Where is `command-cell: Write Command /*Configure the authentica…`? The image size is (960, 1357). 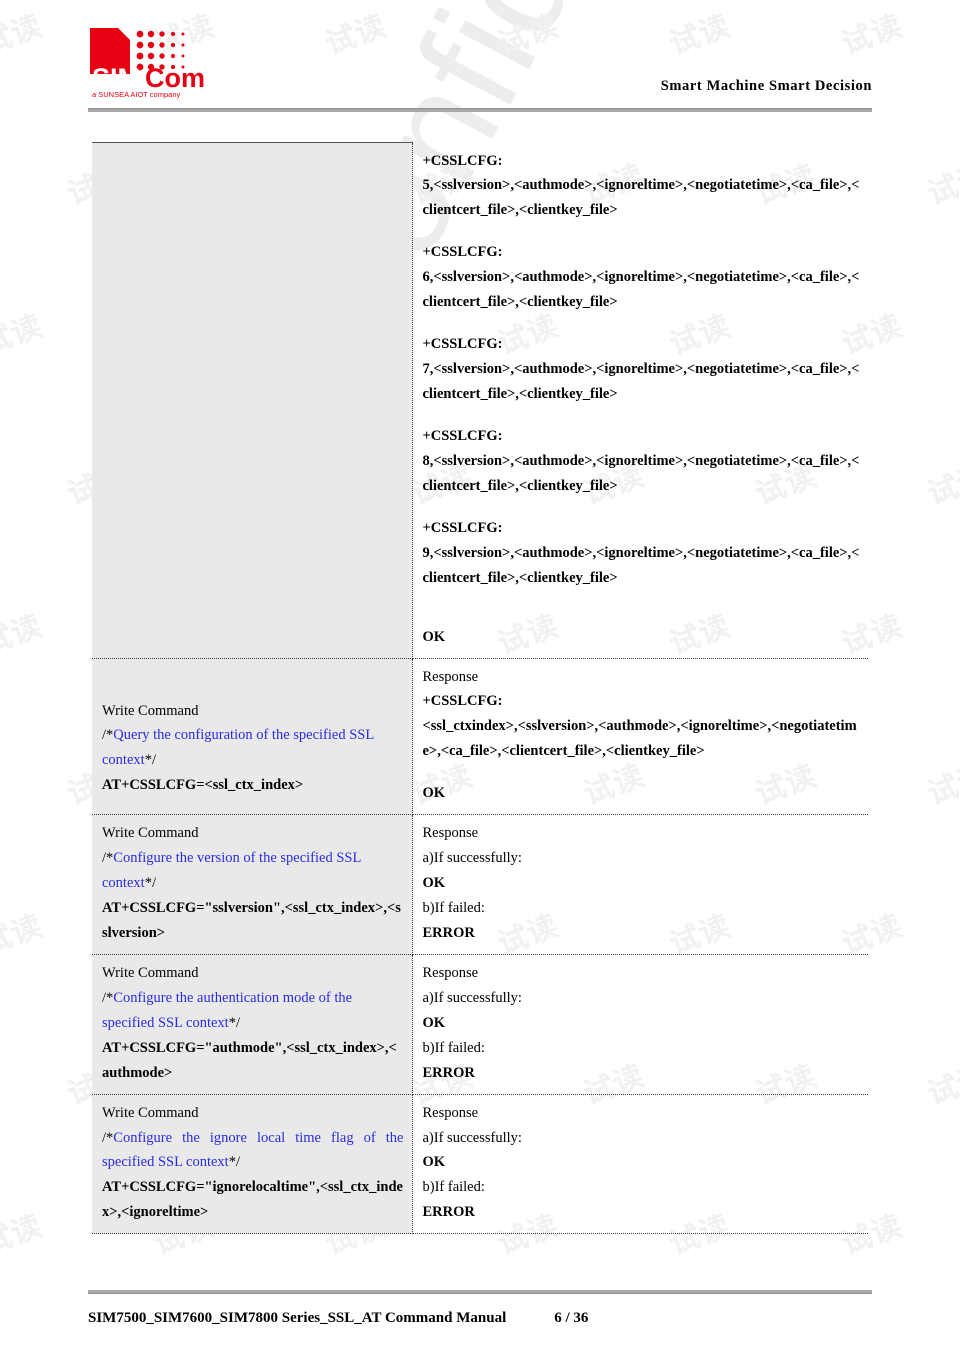 command-cell: Write Command /*Configure the authentica… is located at coordinates (252, 1024).